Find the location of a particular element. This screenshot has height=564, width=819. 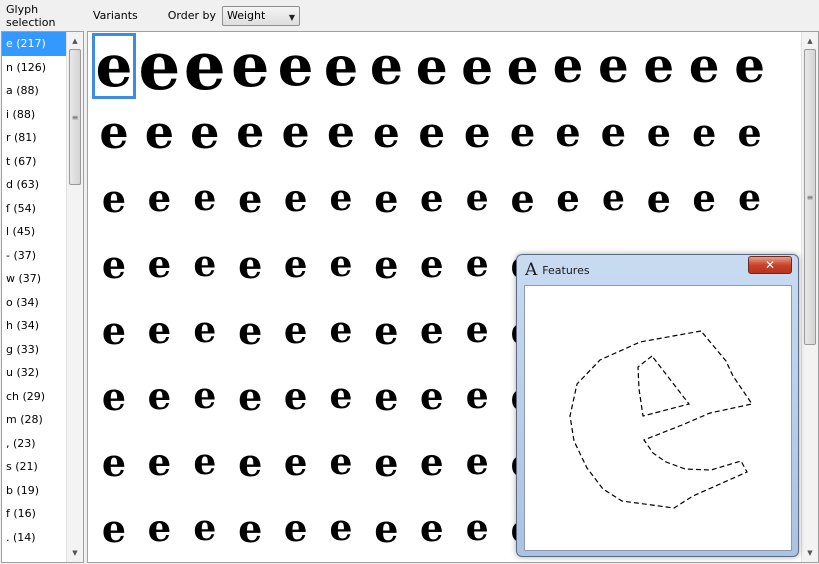

glyph-list-scrollbar: ▲ ≡ ▼ is located at coordinates (74, 297).